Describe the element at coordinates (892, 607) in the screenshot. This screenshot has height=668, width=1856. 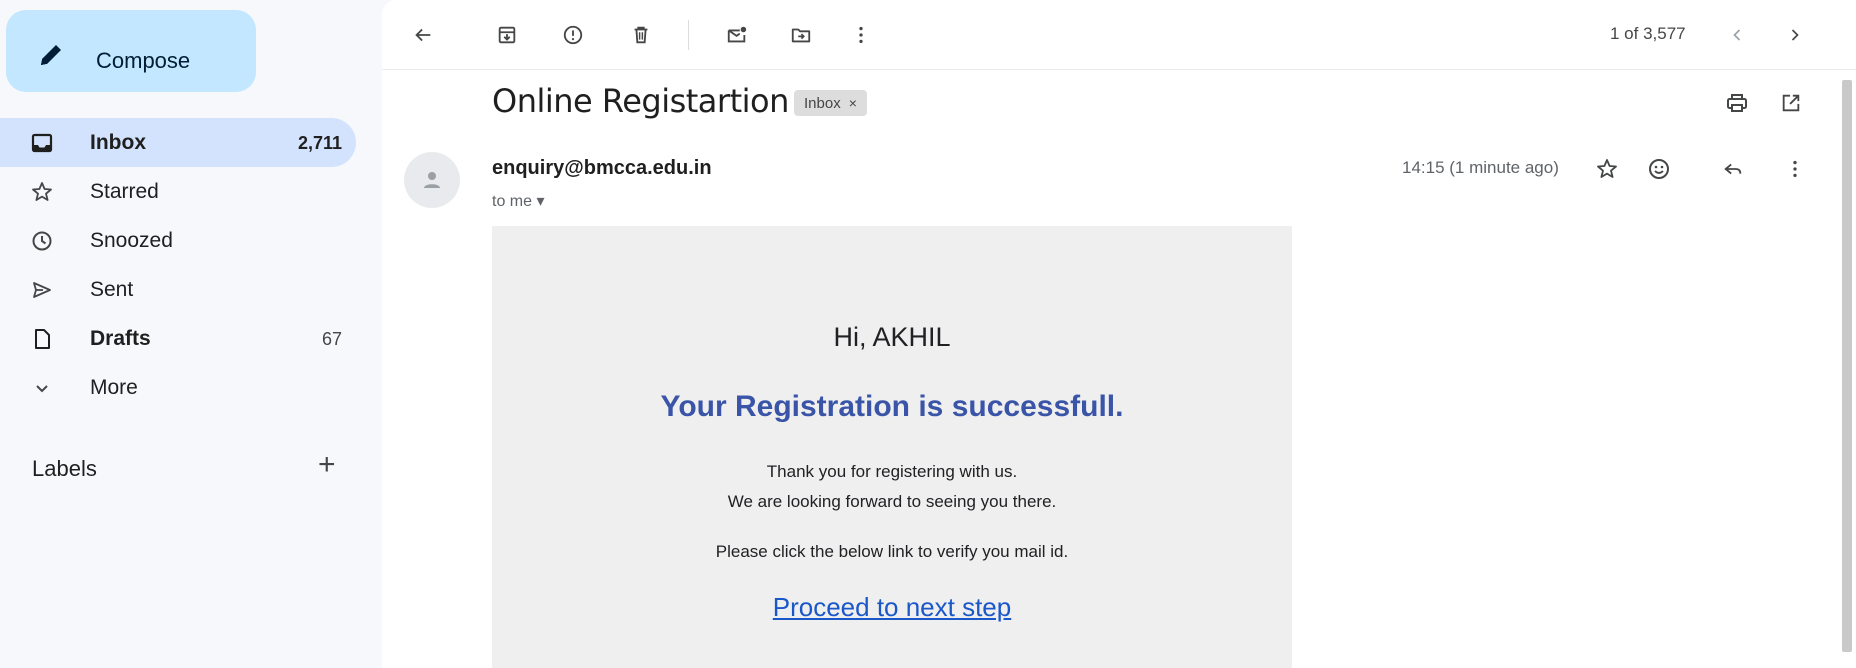
I see `proceed-link: Proceed to next step` at that location.